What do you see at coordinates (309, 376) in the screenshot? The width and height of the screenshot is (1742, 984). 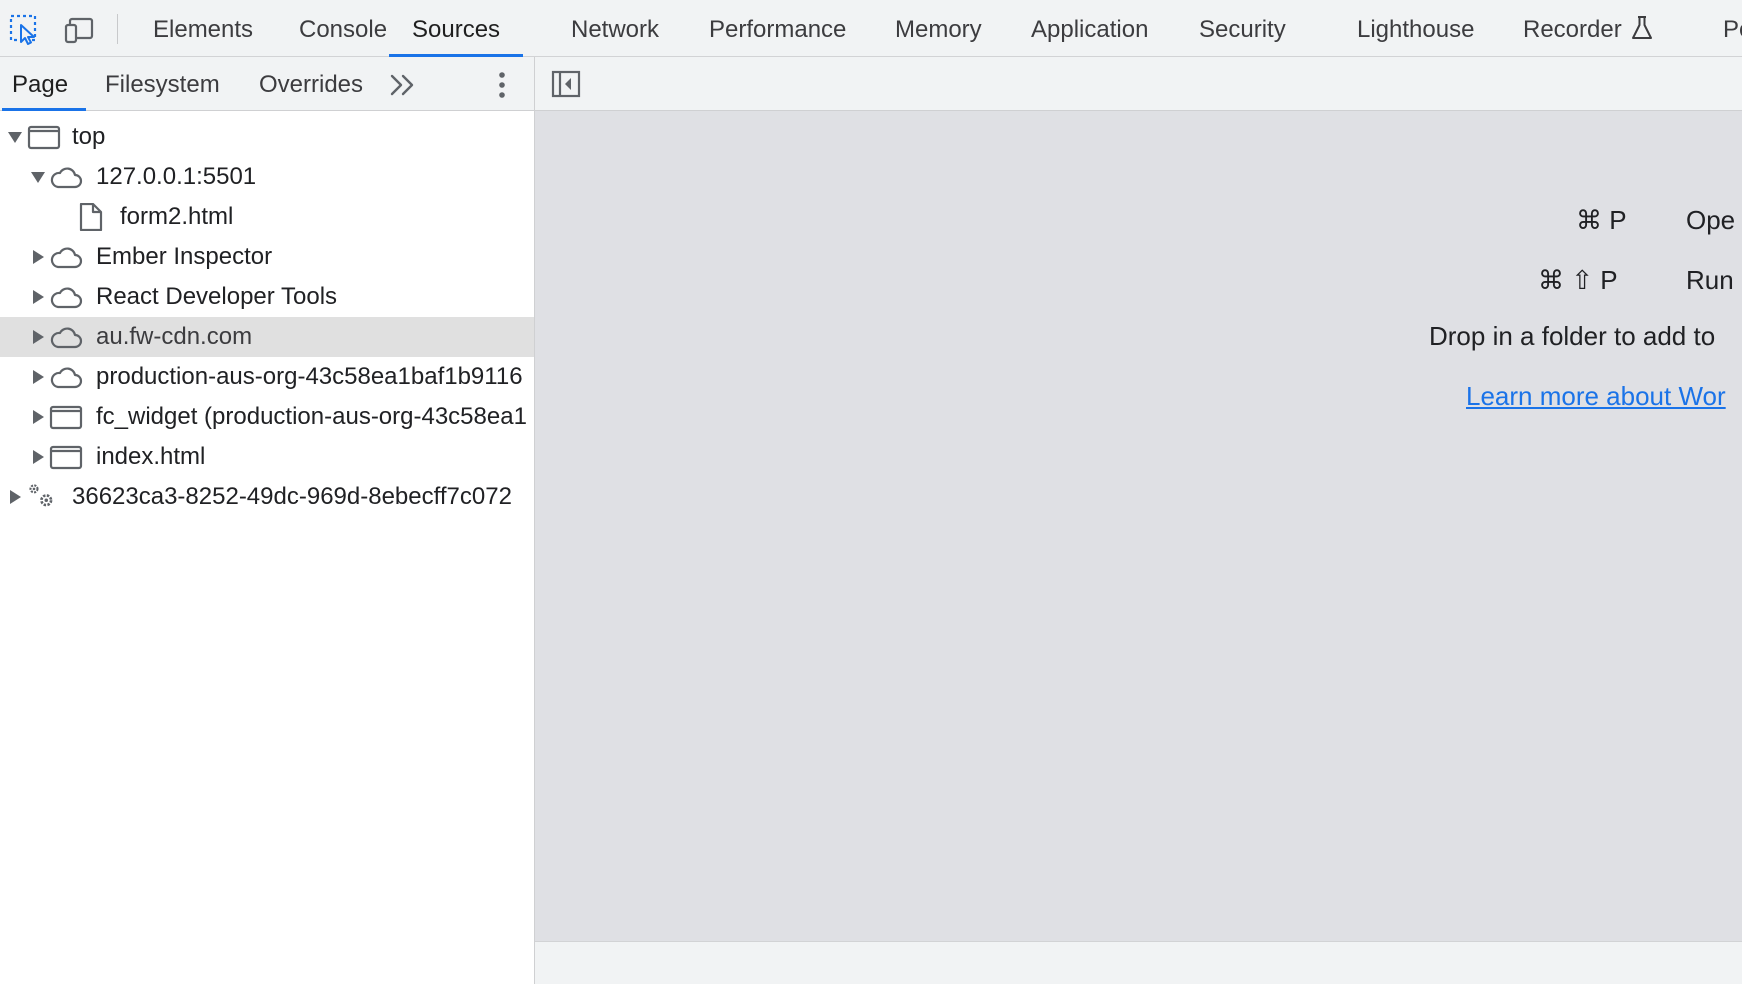 I see `tree-item-label: production-aus-org-43c58ea1baf1b9116` at bounding box center [309, 376].